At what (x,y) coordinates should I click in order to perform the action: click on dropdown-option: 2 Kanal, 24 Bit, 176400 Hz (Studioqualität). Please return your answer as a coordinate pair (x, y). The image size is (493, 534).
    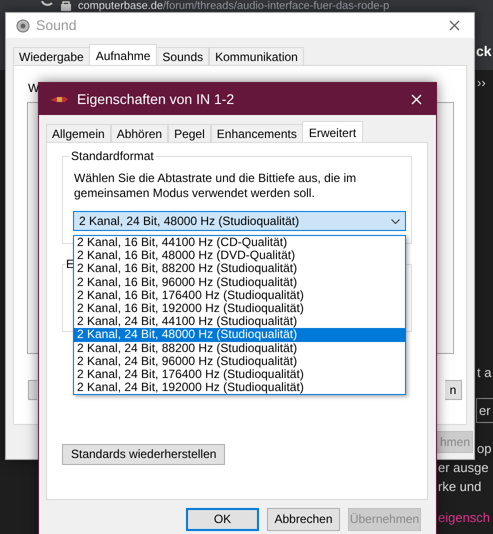
    Looking at the image, I should click on (239, 375).